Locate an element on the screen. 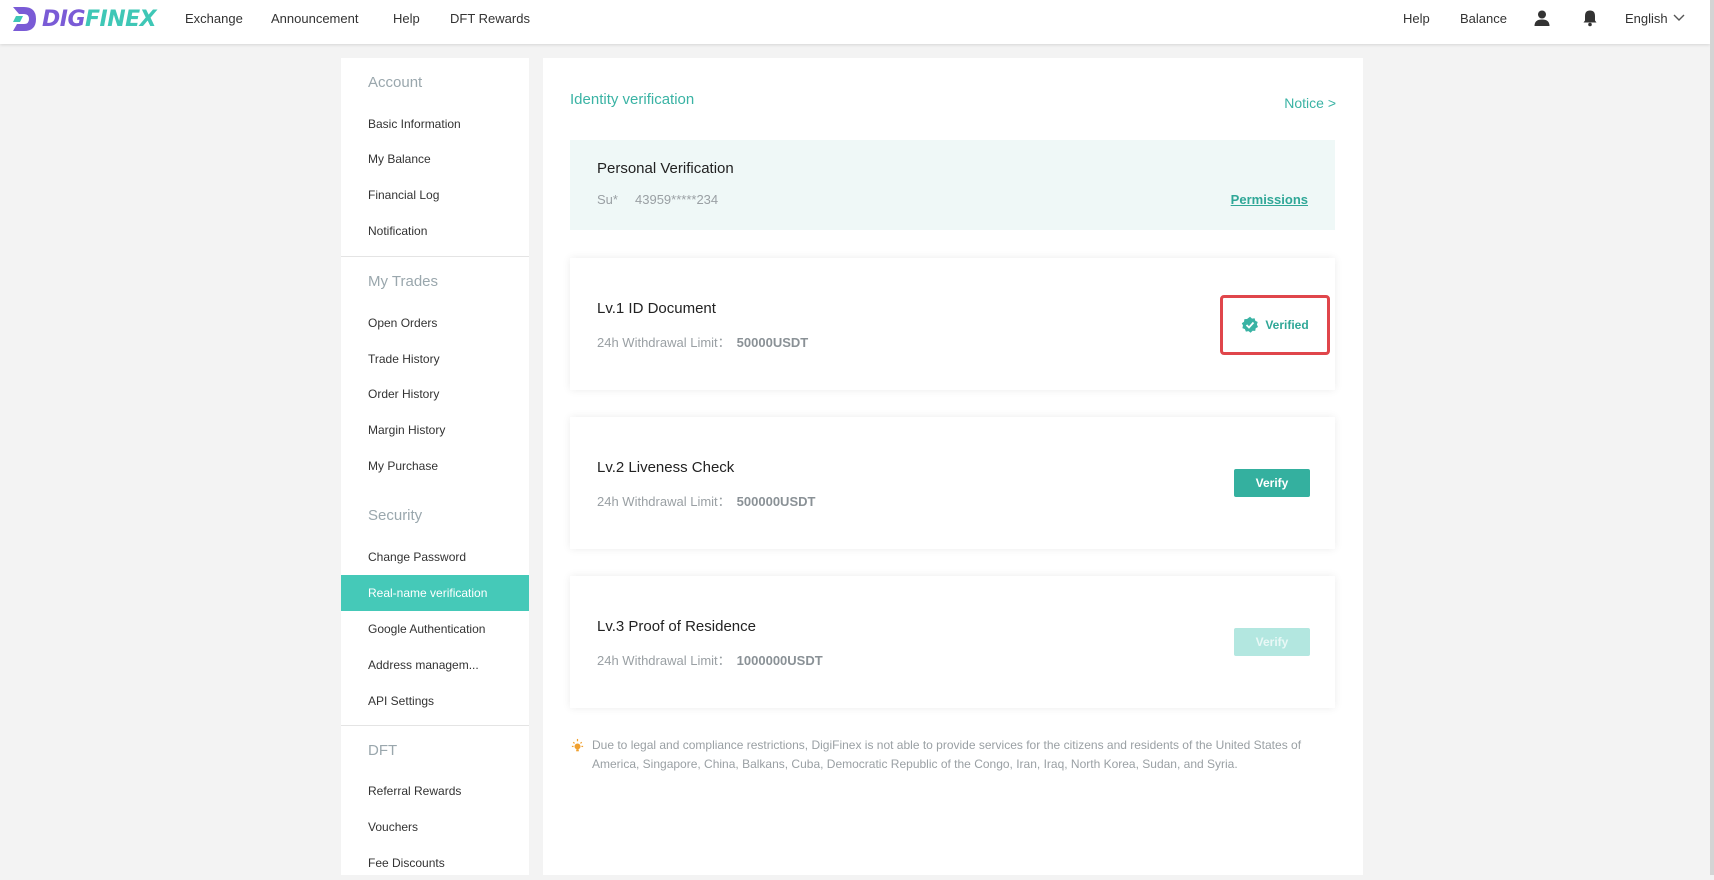 The width and height of the screenshot is (1714, 880). level-3-limit: 24h Withdrawal Limit： 1000000USDT is located at coordinates (710, 659).